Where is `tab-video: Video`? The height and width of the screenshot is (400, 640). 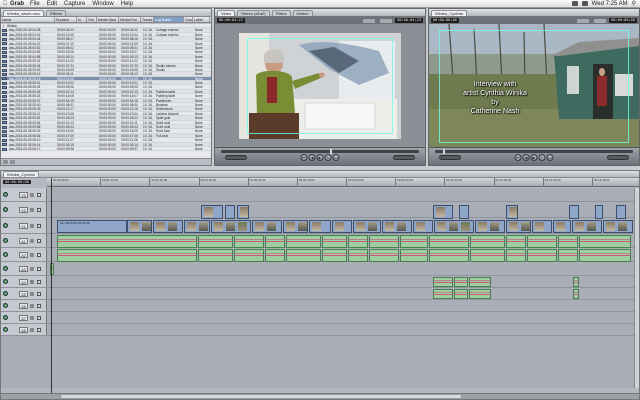 tab-video: Video is located at coordinates (226, 13).